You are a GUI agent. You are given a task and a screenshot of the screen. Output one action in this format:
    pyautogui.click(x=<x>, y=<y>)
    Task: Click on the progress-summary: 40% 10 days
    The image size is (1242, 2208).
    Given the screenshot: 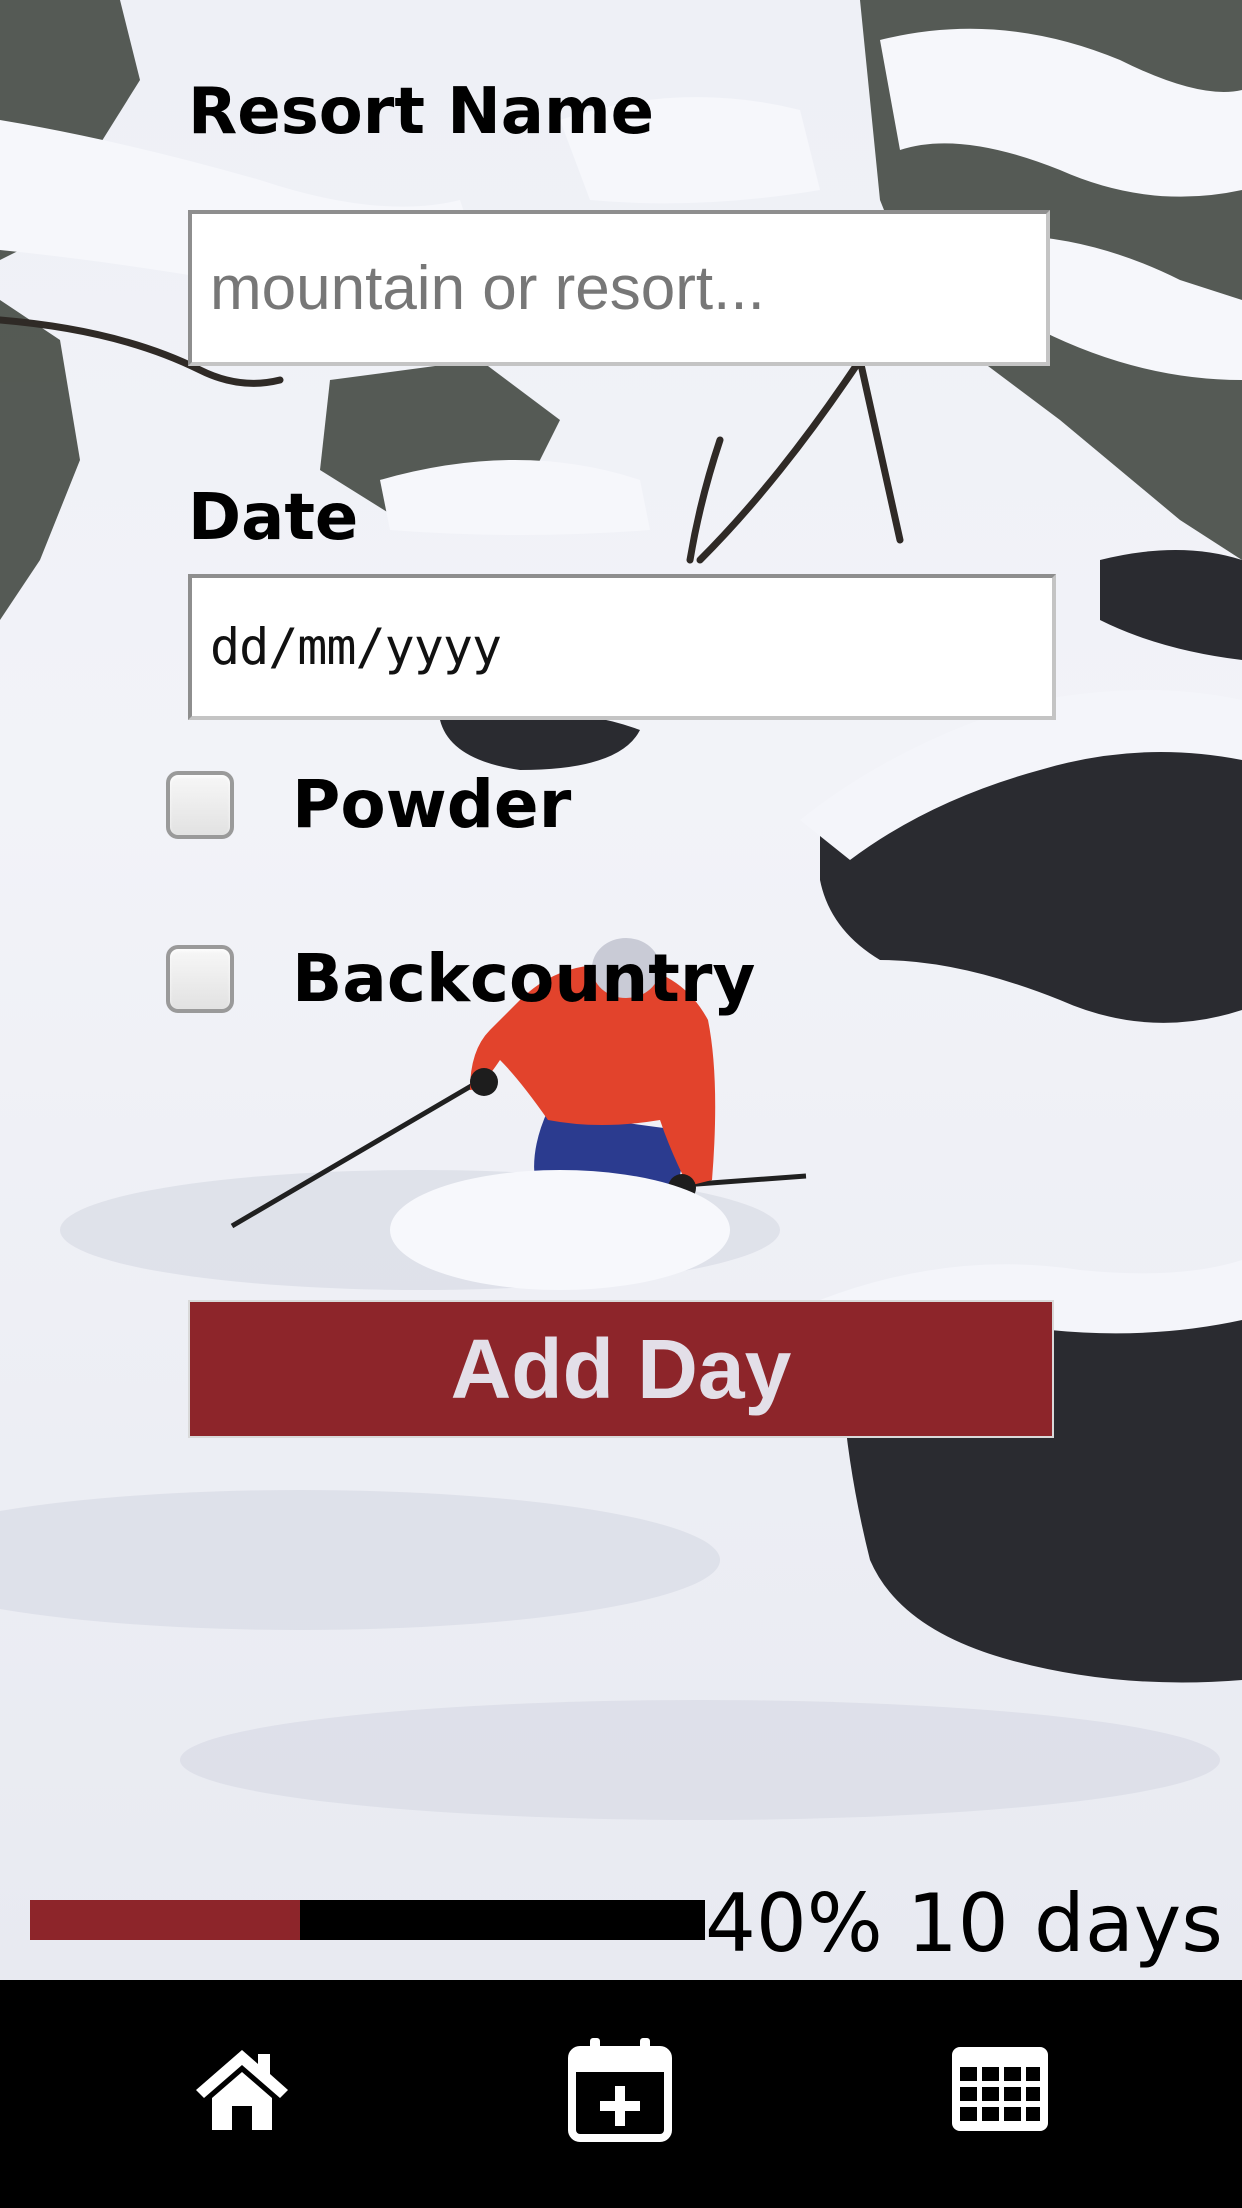 What is the action you would take?
    pyautogui.click(x=964, y=1924)
    